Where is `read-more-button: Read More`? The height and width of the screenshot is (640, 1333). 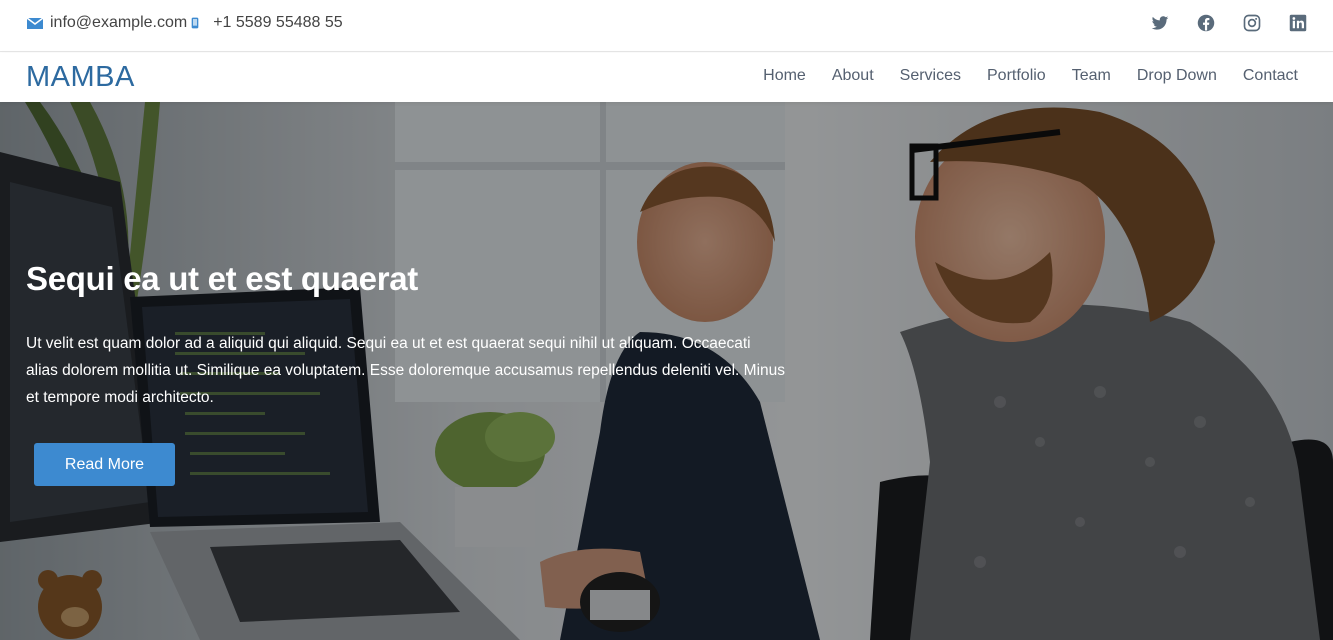
read-more-button: Read More is located at coordinates (104, 464).